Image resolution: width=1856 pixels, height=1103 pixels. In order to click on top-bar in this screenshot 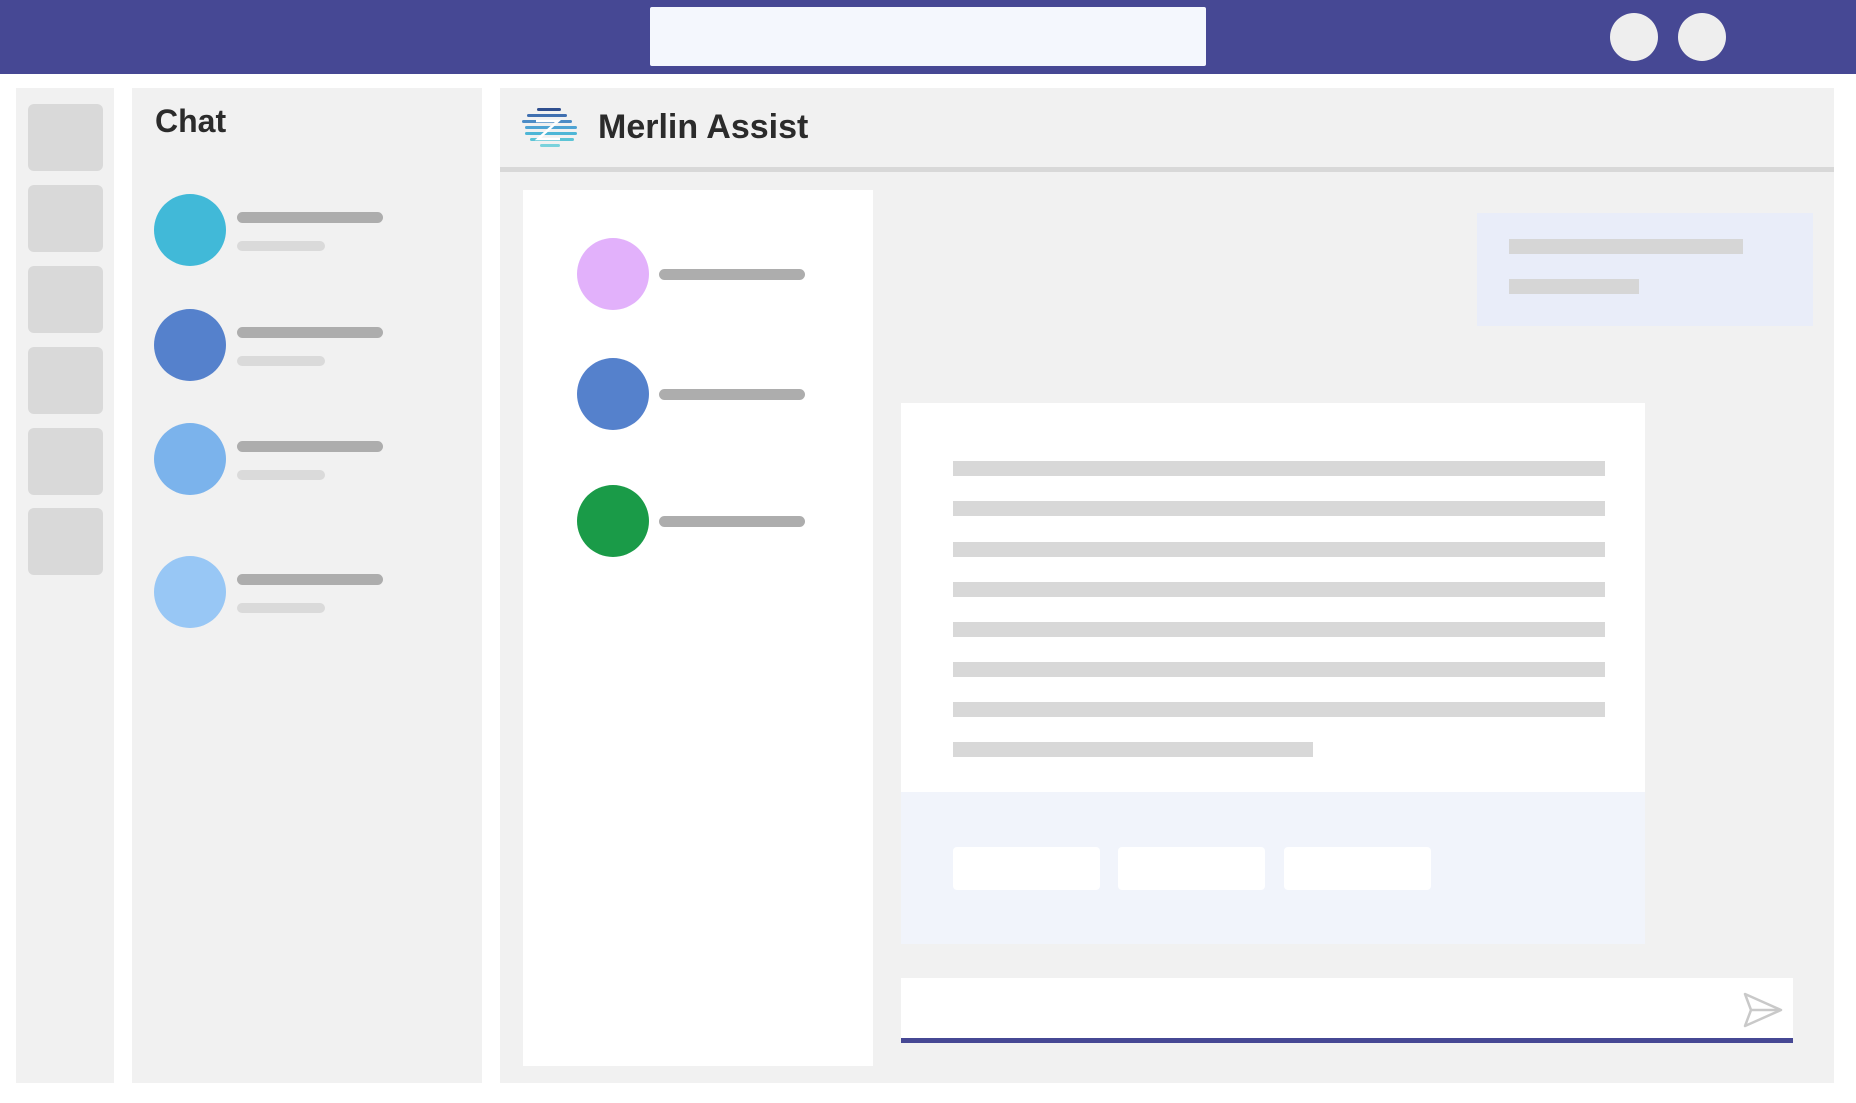, I will do `click(928, 37)`.